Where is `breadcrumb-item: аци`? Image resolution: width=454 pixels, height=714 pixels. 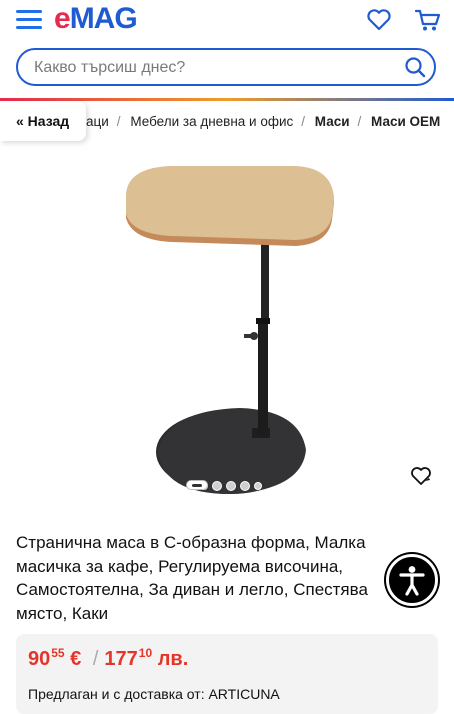 breadcrumb-item: аци is located at coordinates (97, 121).